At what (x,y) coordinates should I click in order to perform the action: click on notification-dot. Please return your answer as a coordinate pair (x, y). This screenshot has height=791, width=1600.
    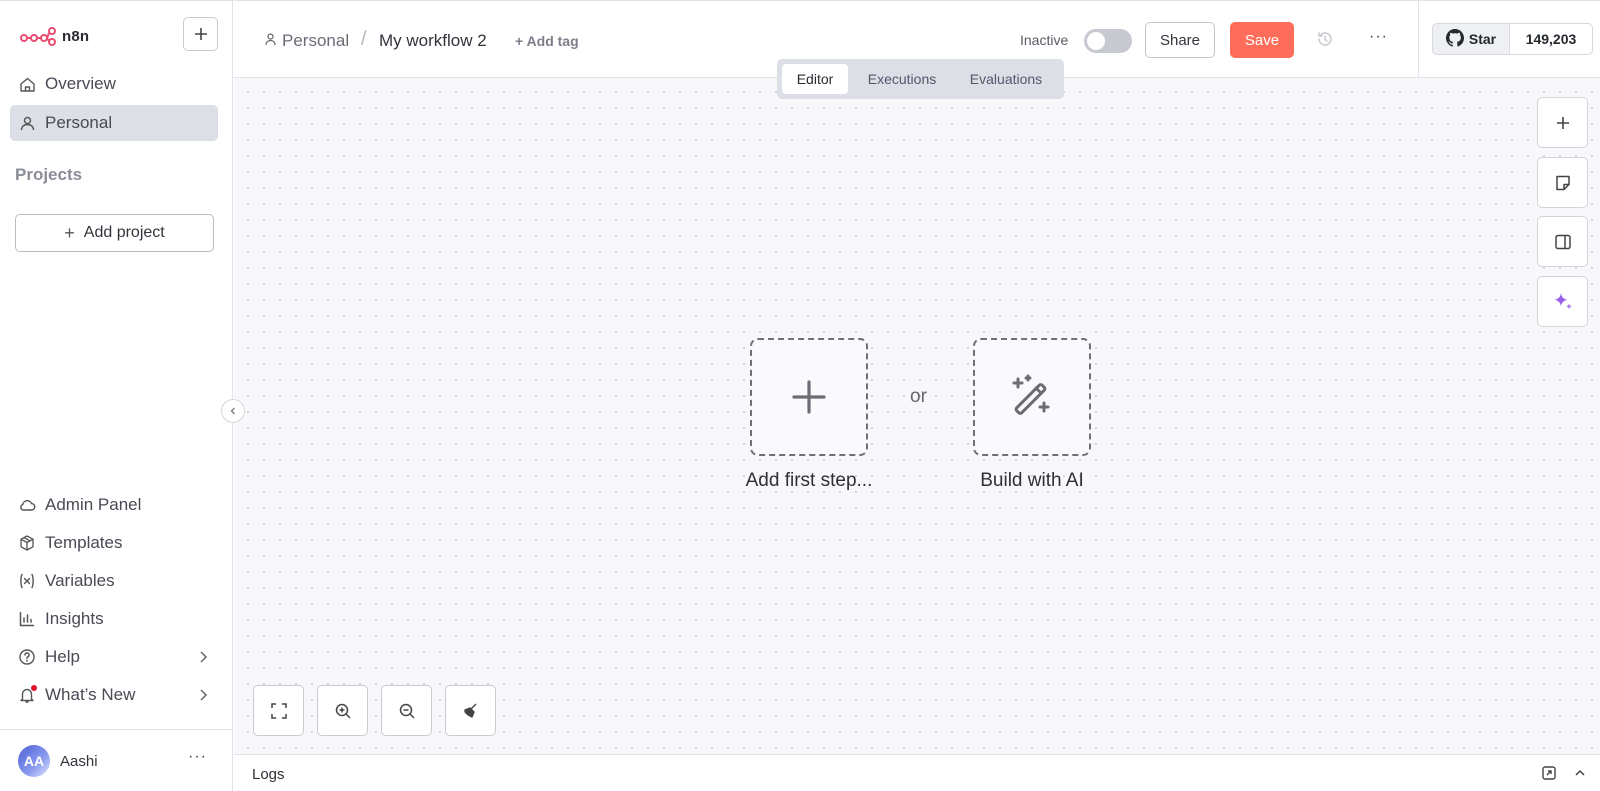
    Looking at the image, I should click on (34, 688).